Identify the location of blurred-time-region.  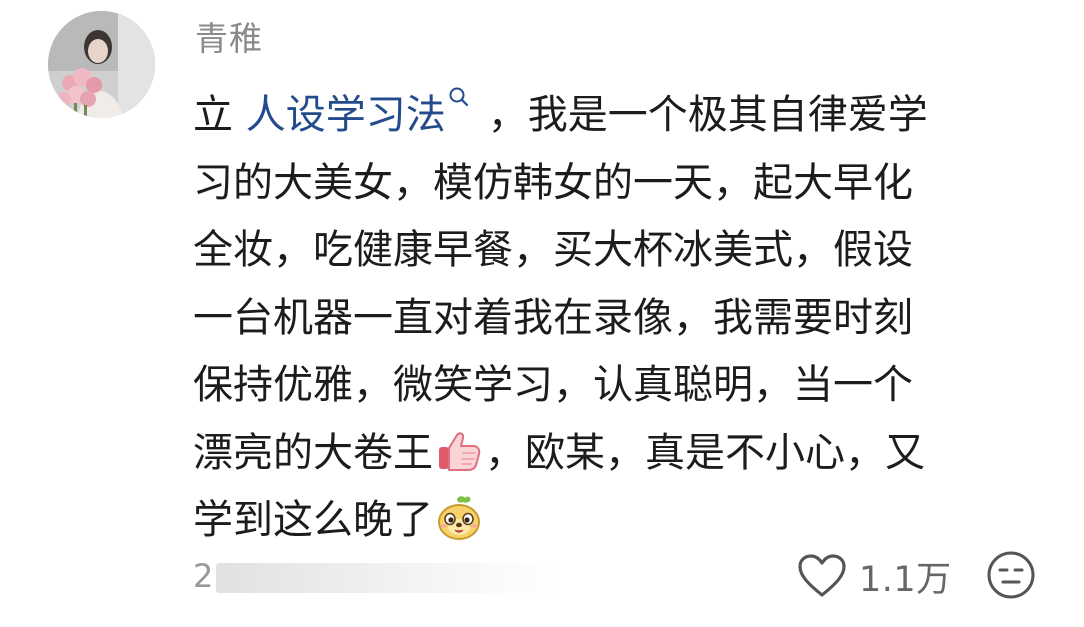
(388, 578).